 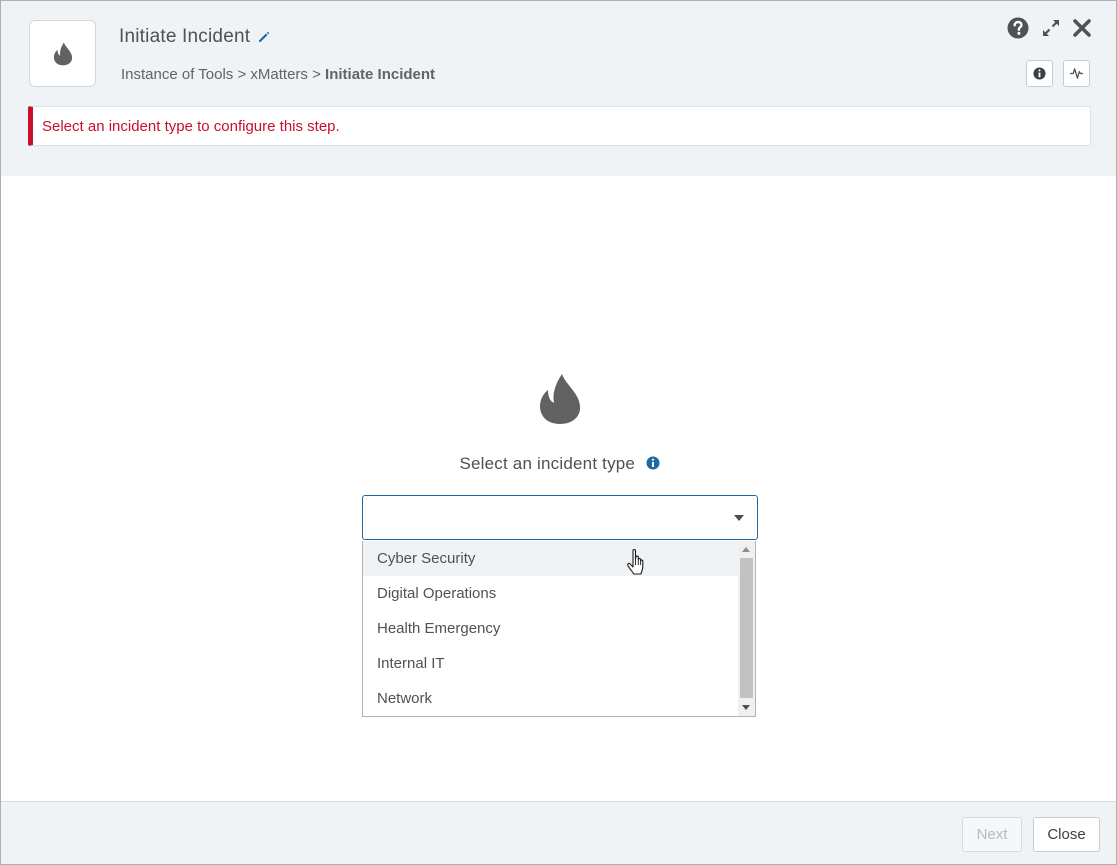 I want to click on breadcrumb-item-xmatters: xMatters, so click(x=279, y=74).